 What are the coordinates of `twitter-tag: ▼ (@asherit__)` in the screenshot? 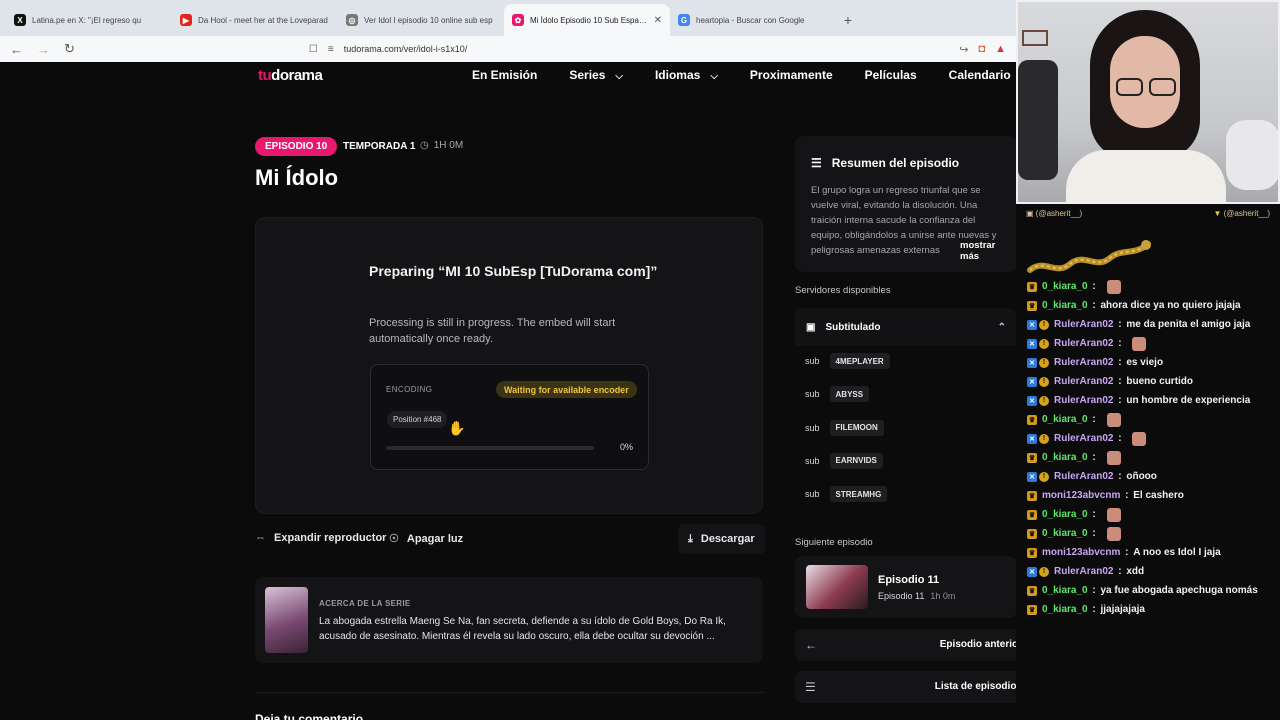 It's located at (1241, 213).